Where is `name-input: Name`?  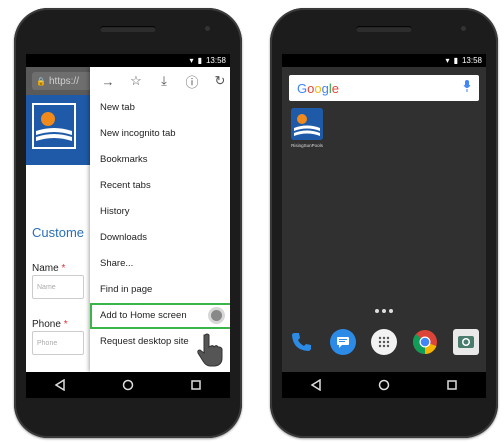
name-input: Name is located at coordinates (58, 287).